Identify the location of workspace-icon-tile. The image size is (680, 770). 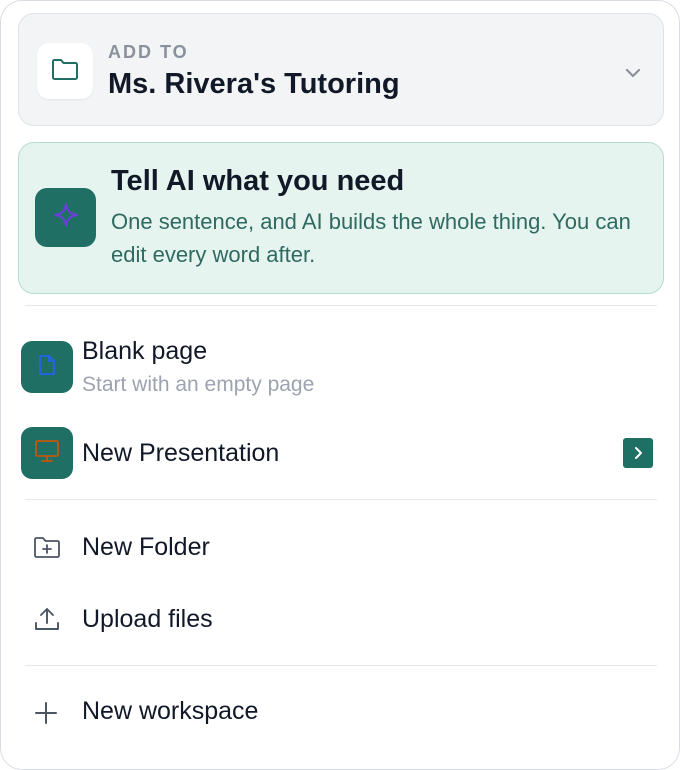
(65, 71).